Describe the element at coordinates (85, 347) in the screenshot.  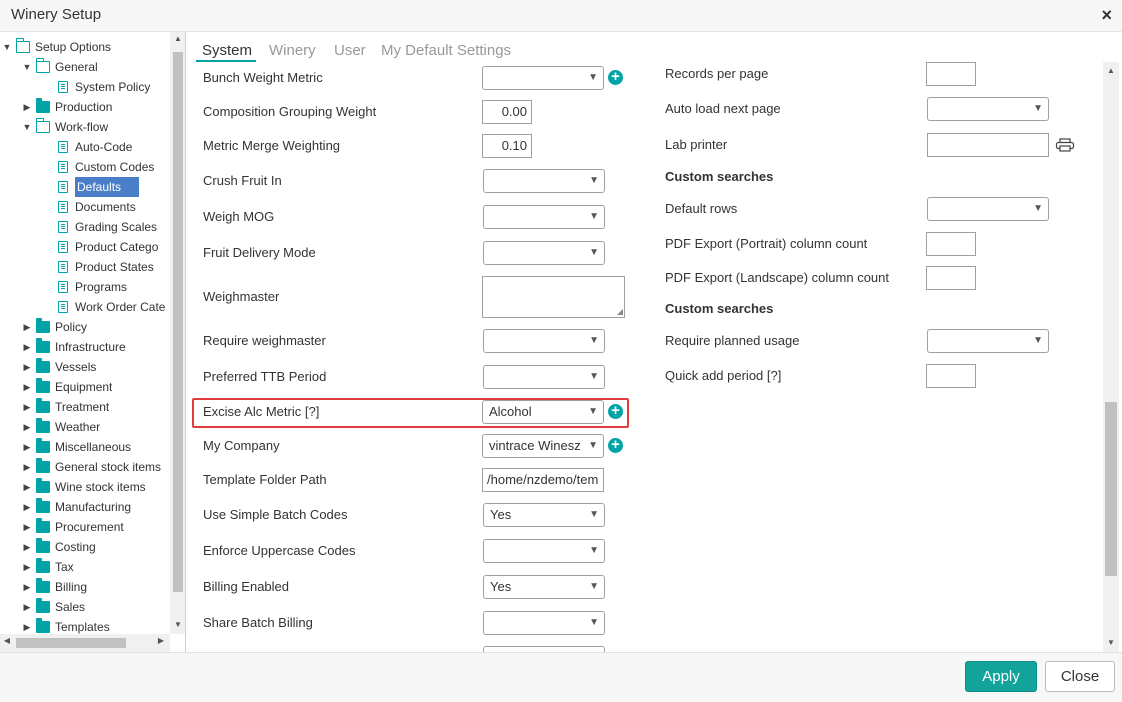
I see `tree-item: ▶ Infrastructure` at that location.